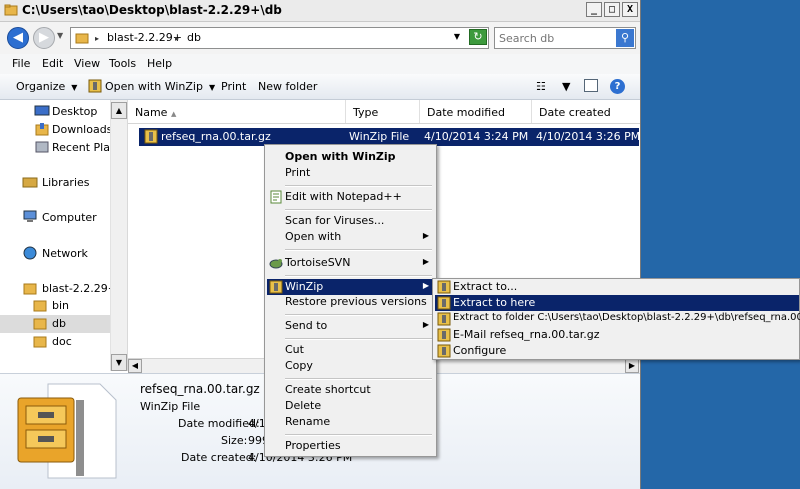  What do you see at coordinates (276, 197) in the screenshot?
I see `notepadpp-icon` at bounding box center [276, 197].